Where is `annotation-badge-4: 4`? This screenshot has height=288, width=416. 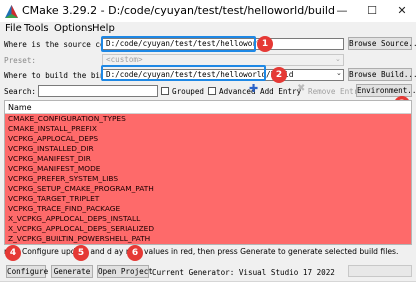
annotation-badge-4: 4 is located at coordinates (13, 253).